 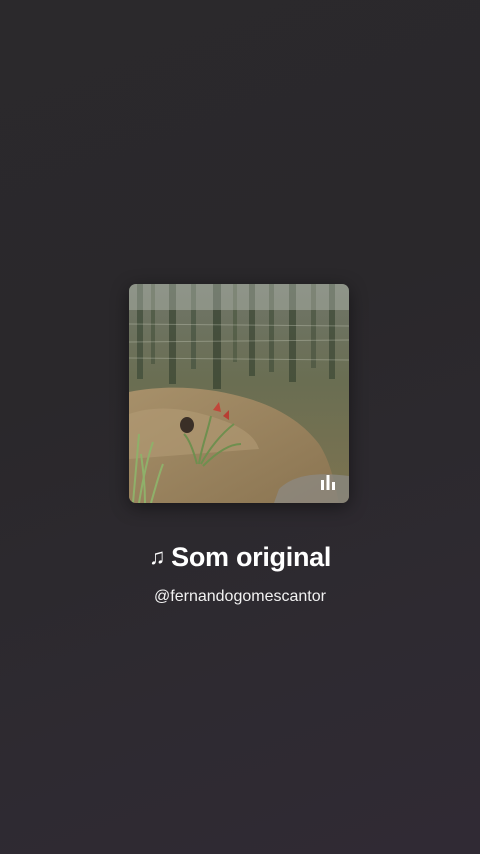 I want to click on sound-title: Som original, so click(x=251, y=557).